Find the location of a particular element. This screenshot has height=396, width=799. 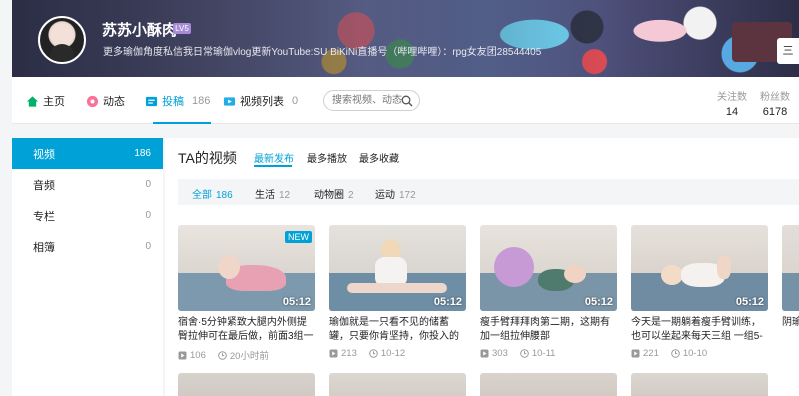

fans-stat: 粉丝数 6178 is located at coordinates (775, 103).